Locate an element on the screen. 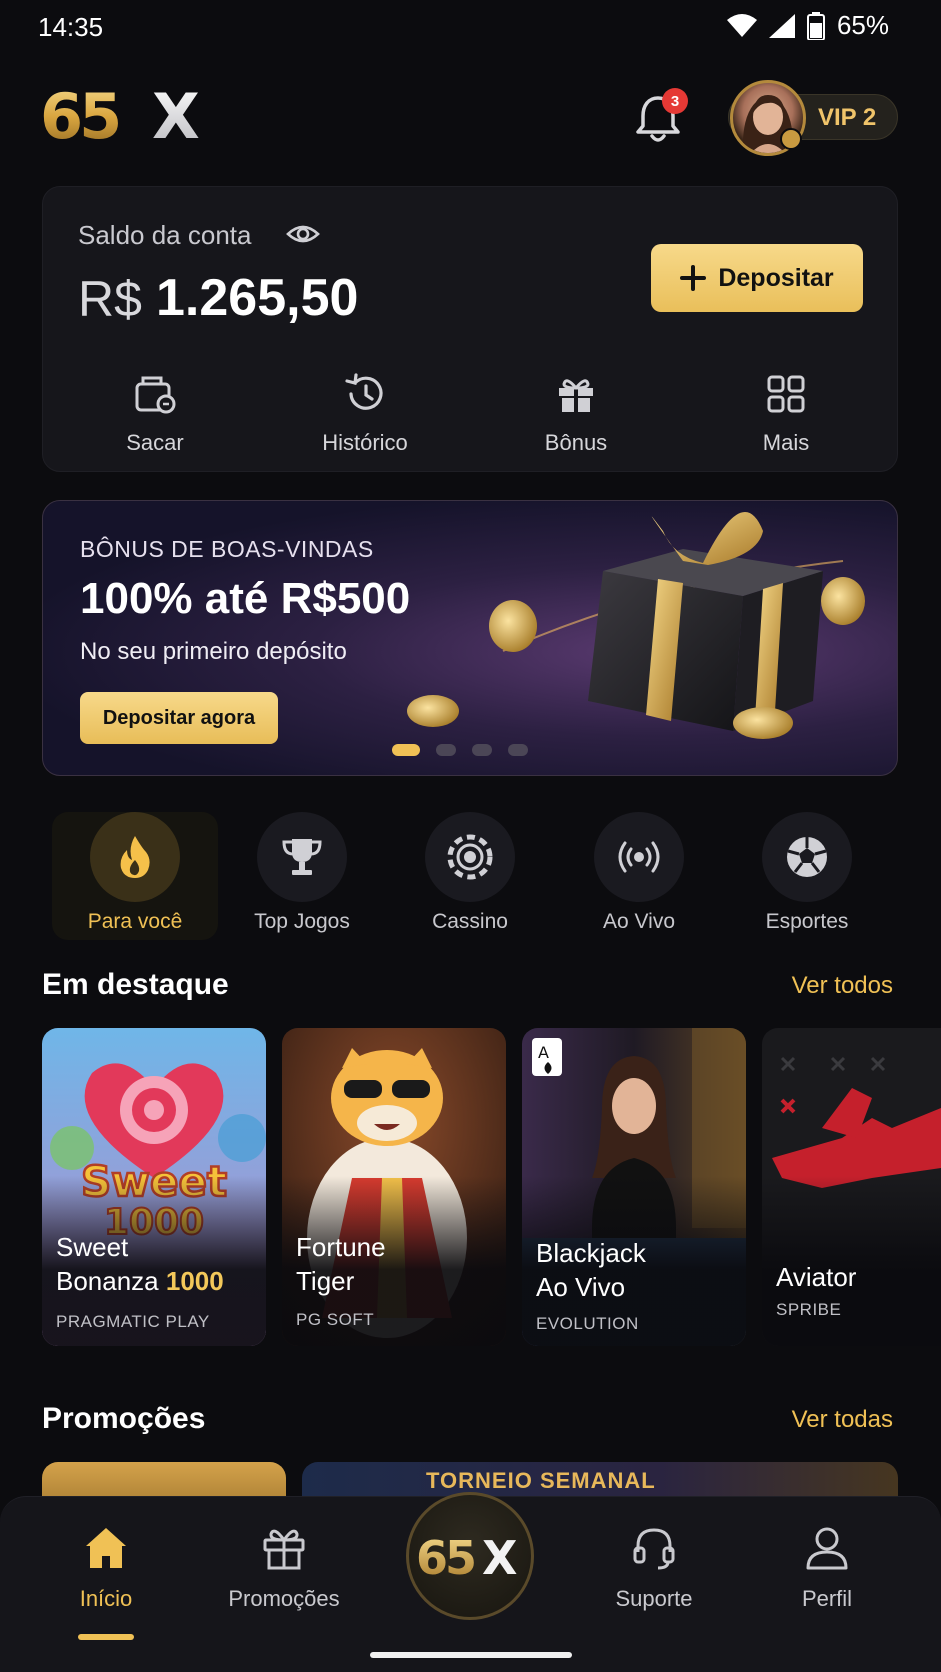 The height and width of the screenshot is (1672, 941). quick-action-label: Bônus is located at coordinates (576, 442).